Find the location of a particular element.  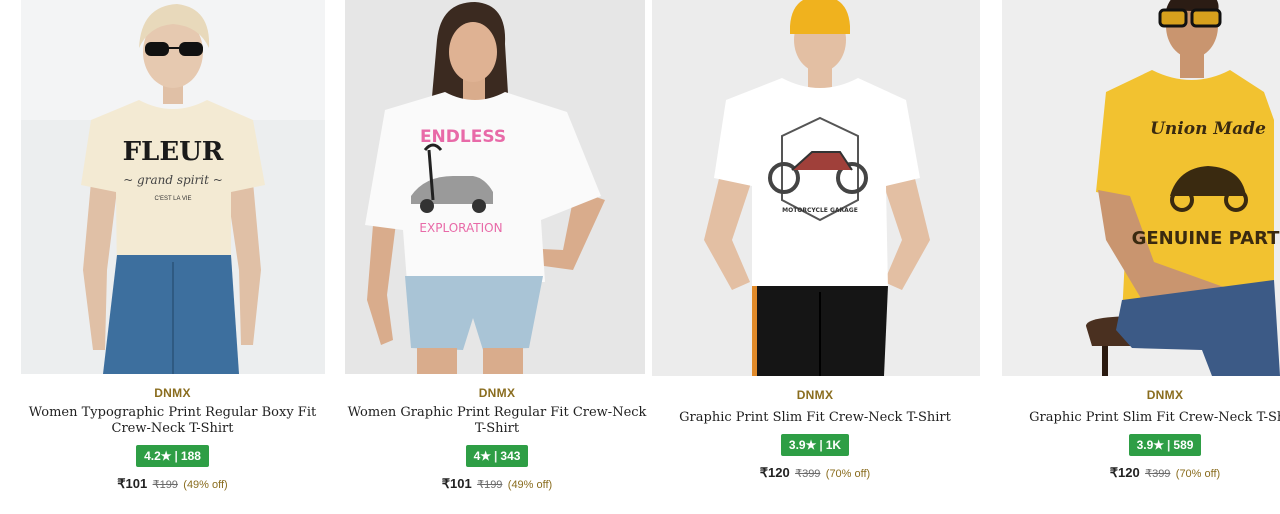

rating-badge: 4.2★ | 188 is located at coordinates (172, 456).